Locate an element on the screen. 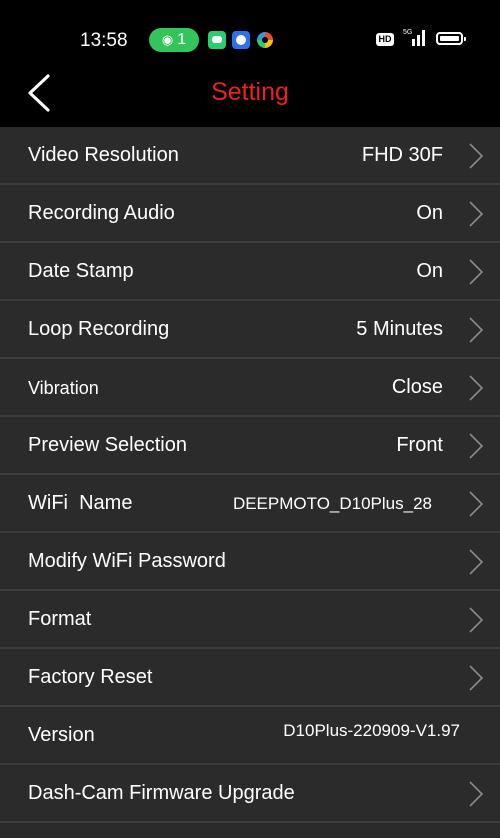 This screenshot has height=838, width=500. header: Setting is located at coordinates (250, 93).